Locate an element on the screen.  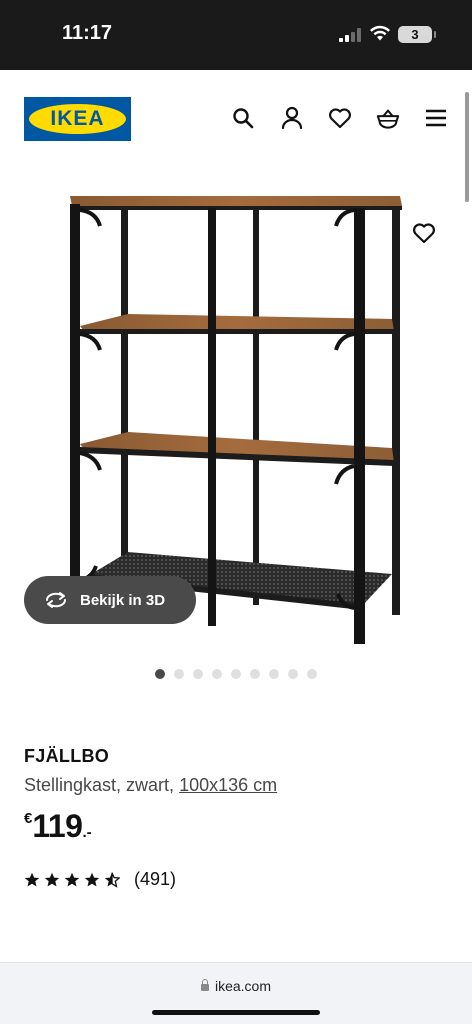
ikea-logo: IKEA is located at coordinates (77, 119).